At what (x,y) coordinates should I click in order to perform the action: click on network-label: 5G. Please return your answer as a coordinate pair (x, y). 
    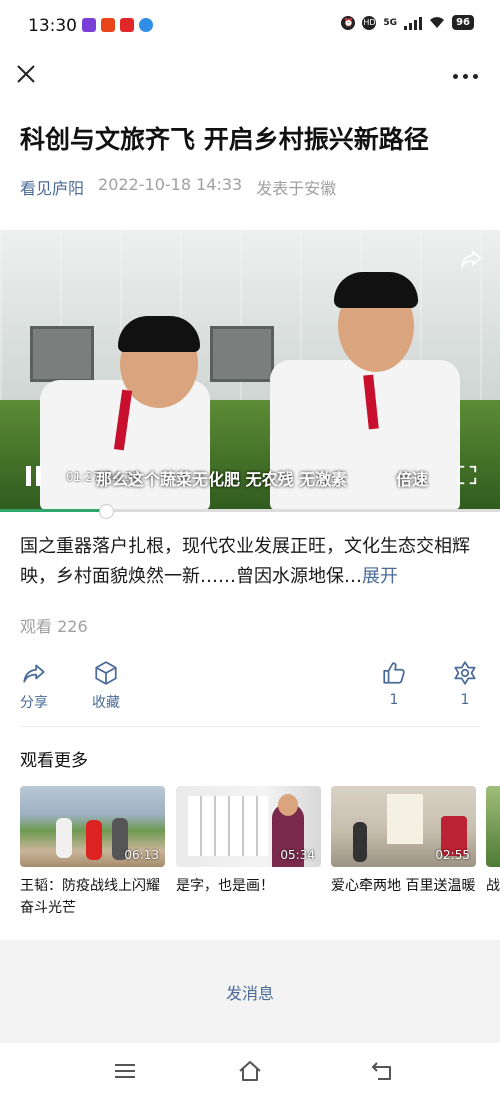
    Looking at the image, I should click on (390, 22).